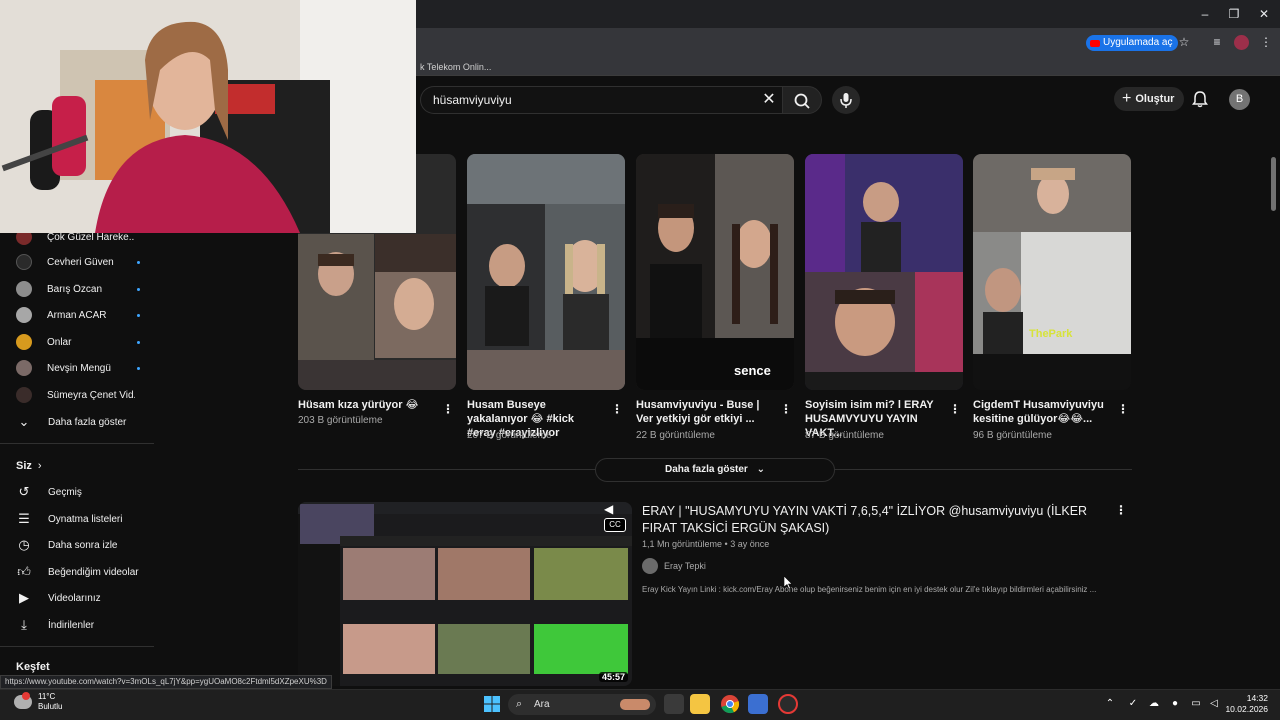 The height and width of the screenshot is (720, 1280). What do you see at coordinates (1241, 42) in the screenshot?
I see `browser-profile-icon` at bounding box center [1241, 42].